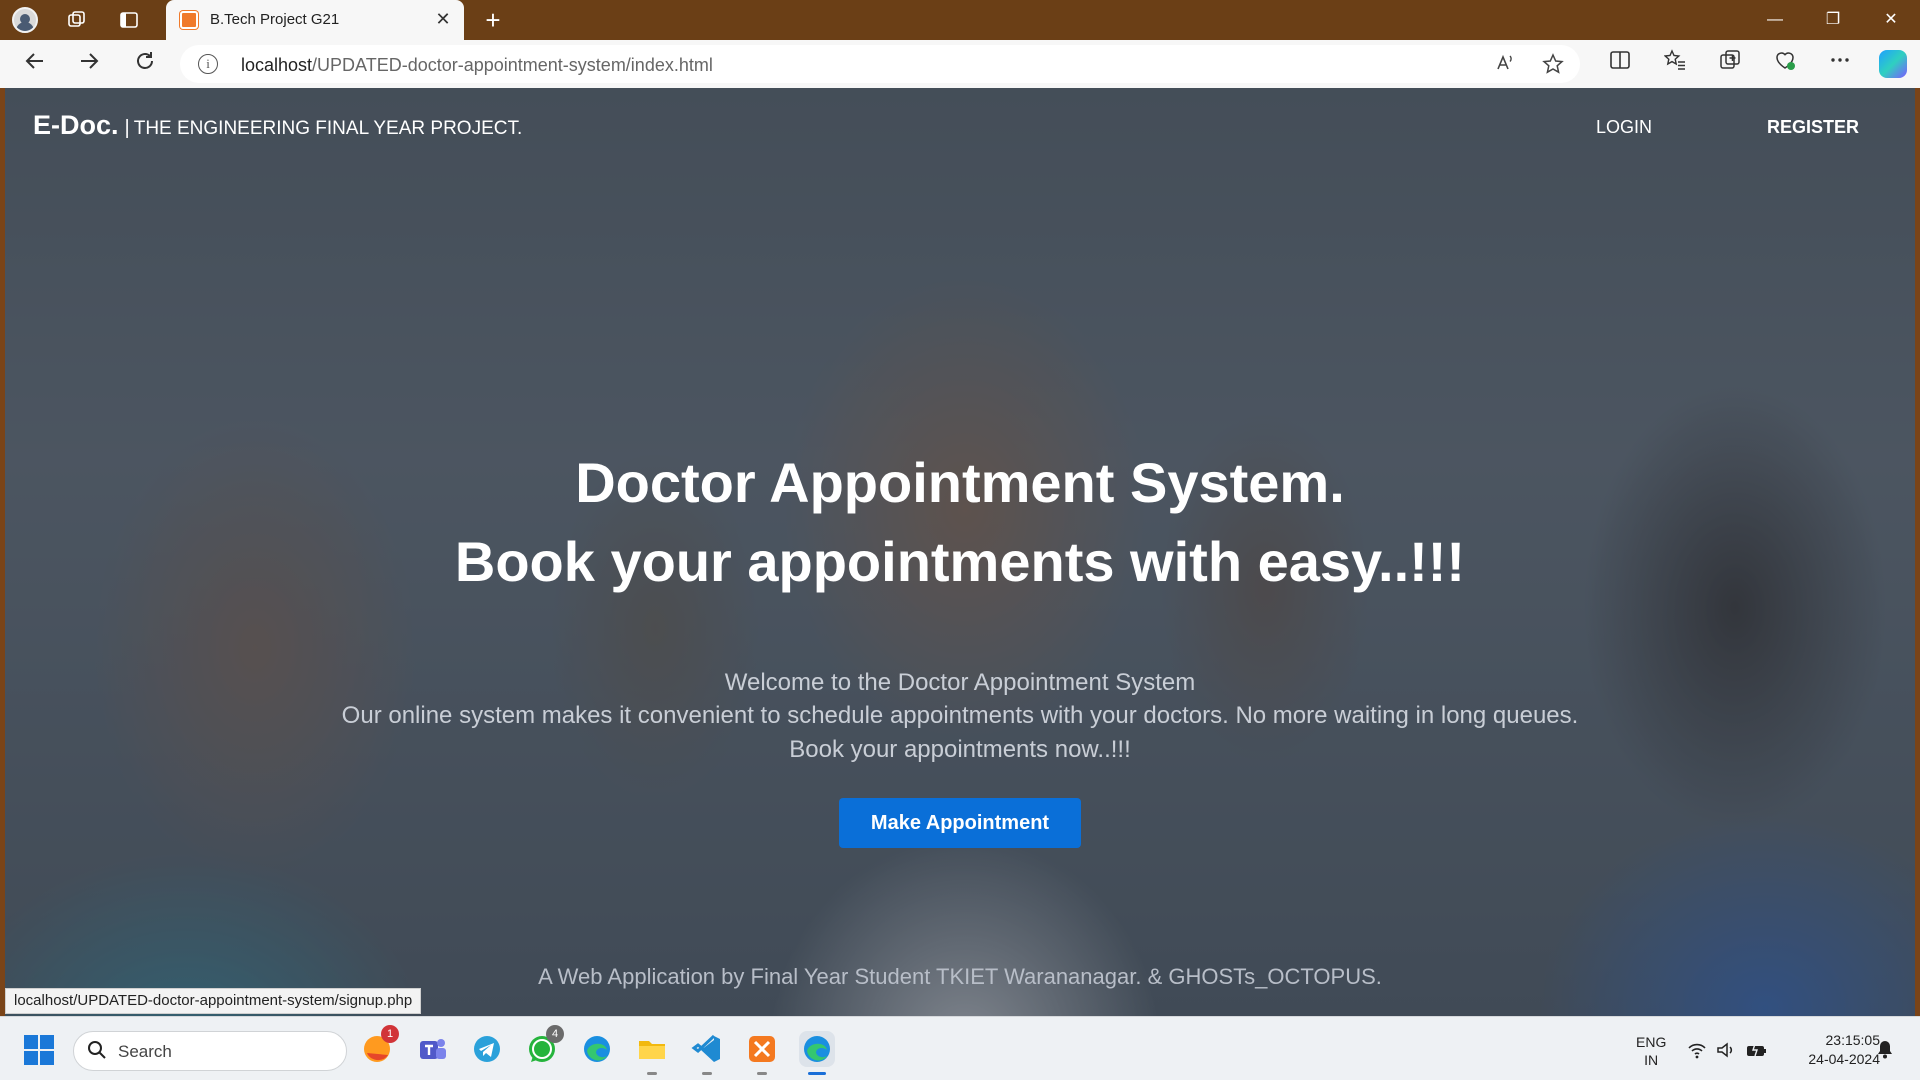 This screenshot has height=1080, width=1920. Describe the element at coordinates (1891, 20) in the screenshot. I see `close-window-button: ✕` at that location.